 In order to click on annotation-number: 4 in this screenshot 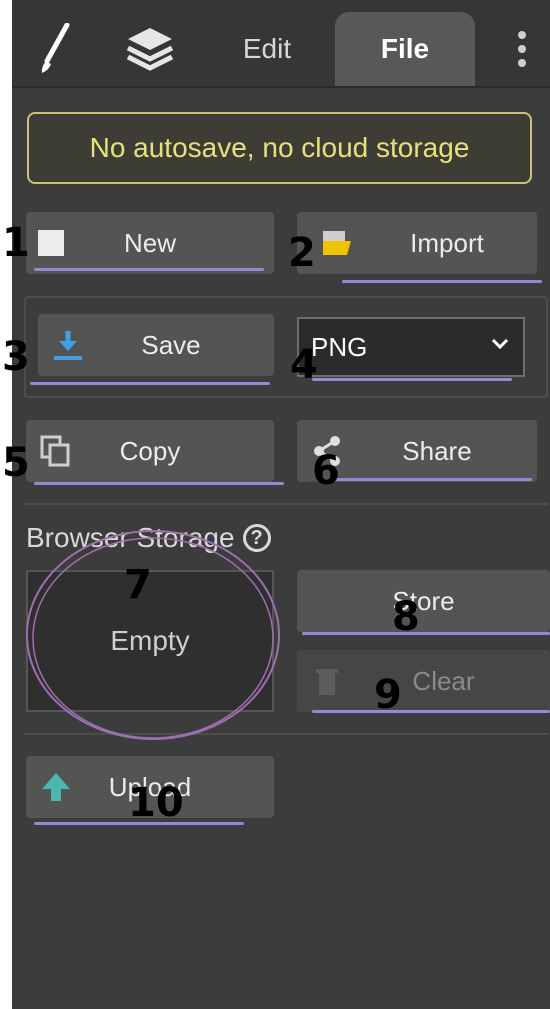, I will do `click(304, 365)`.